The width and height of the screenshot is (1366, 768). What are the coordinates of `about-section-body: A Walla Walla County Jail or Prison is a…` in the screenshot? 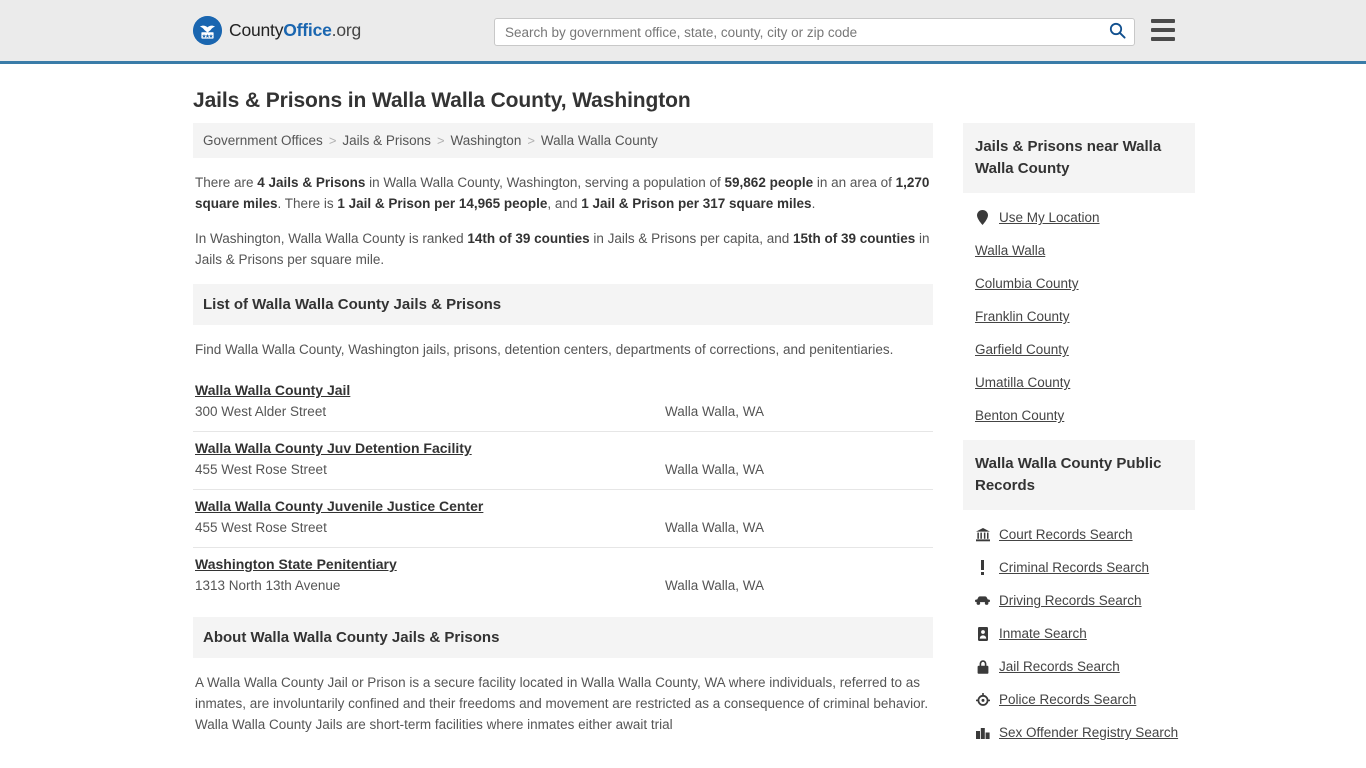 It's located at (562, 703).